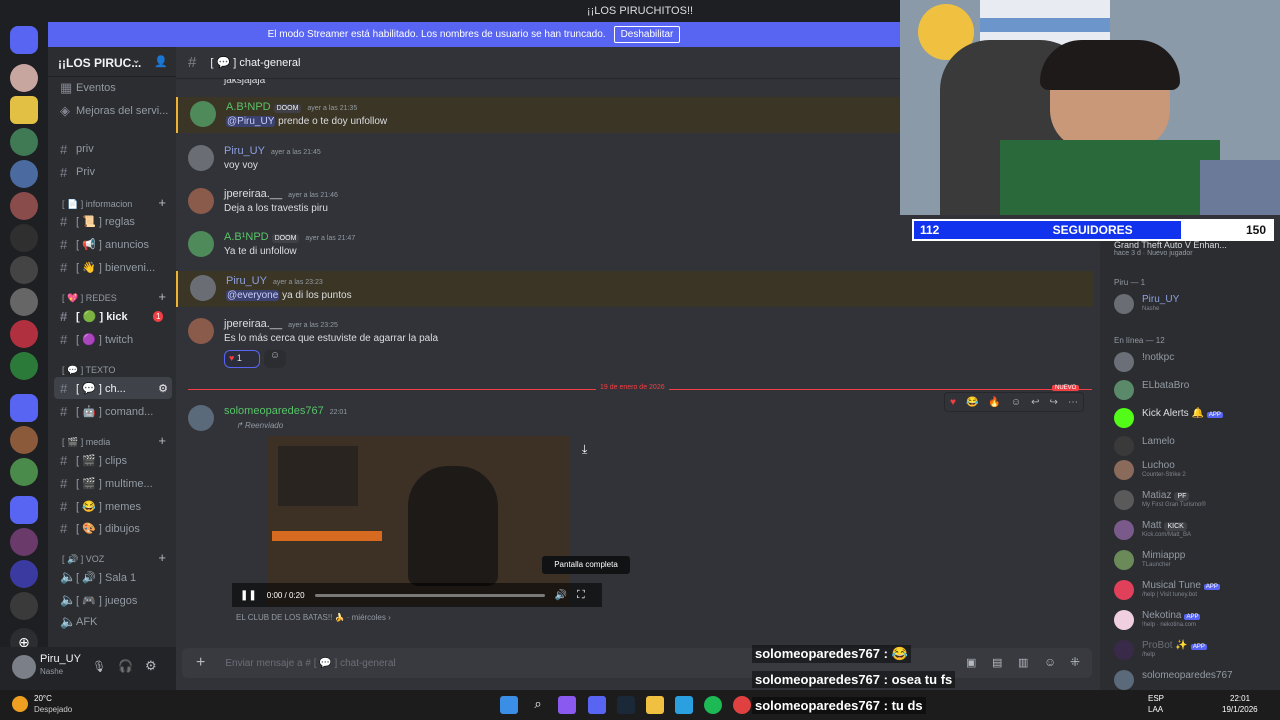  I want to click on laugh-reaction-icon: 😂, so click(972, 402).